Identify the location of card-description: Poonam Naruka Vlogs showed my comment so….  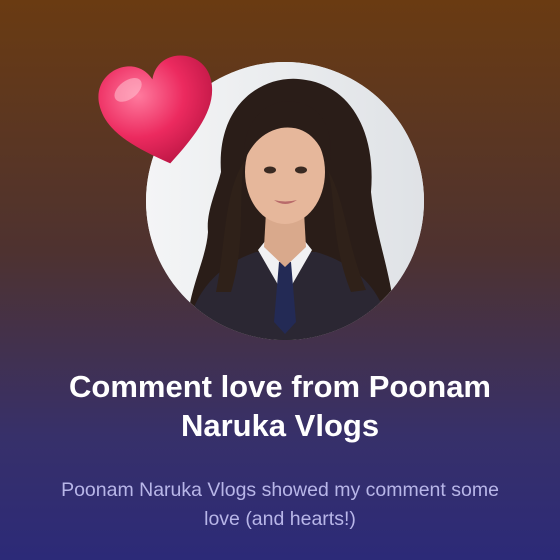
(280, 504).